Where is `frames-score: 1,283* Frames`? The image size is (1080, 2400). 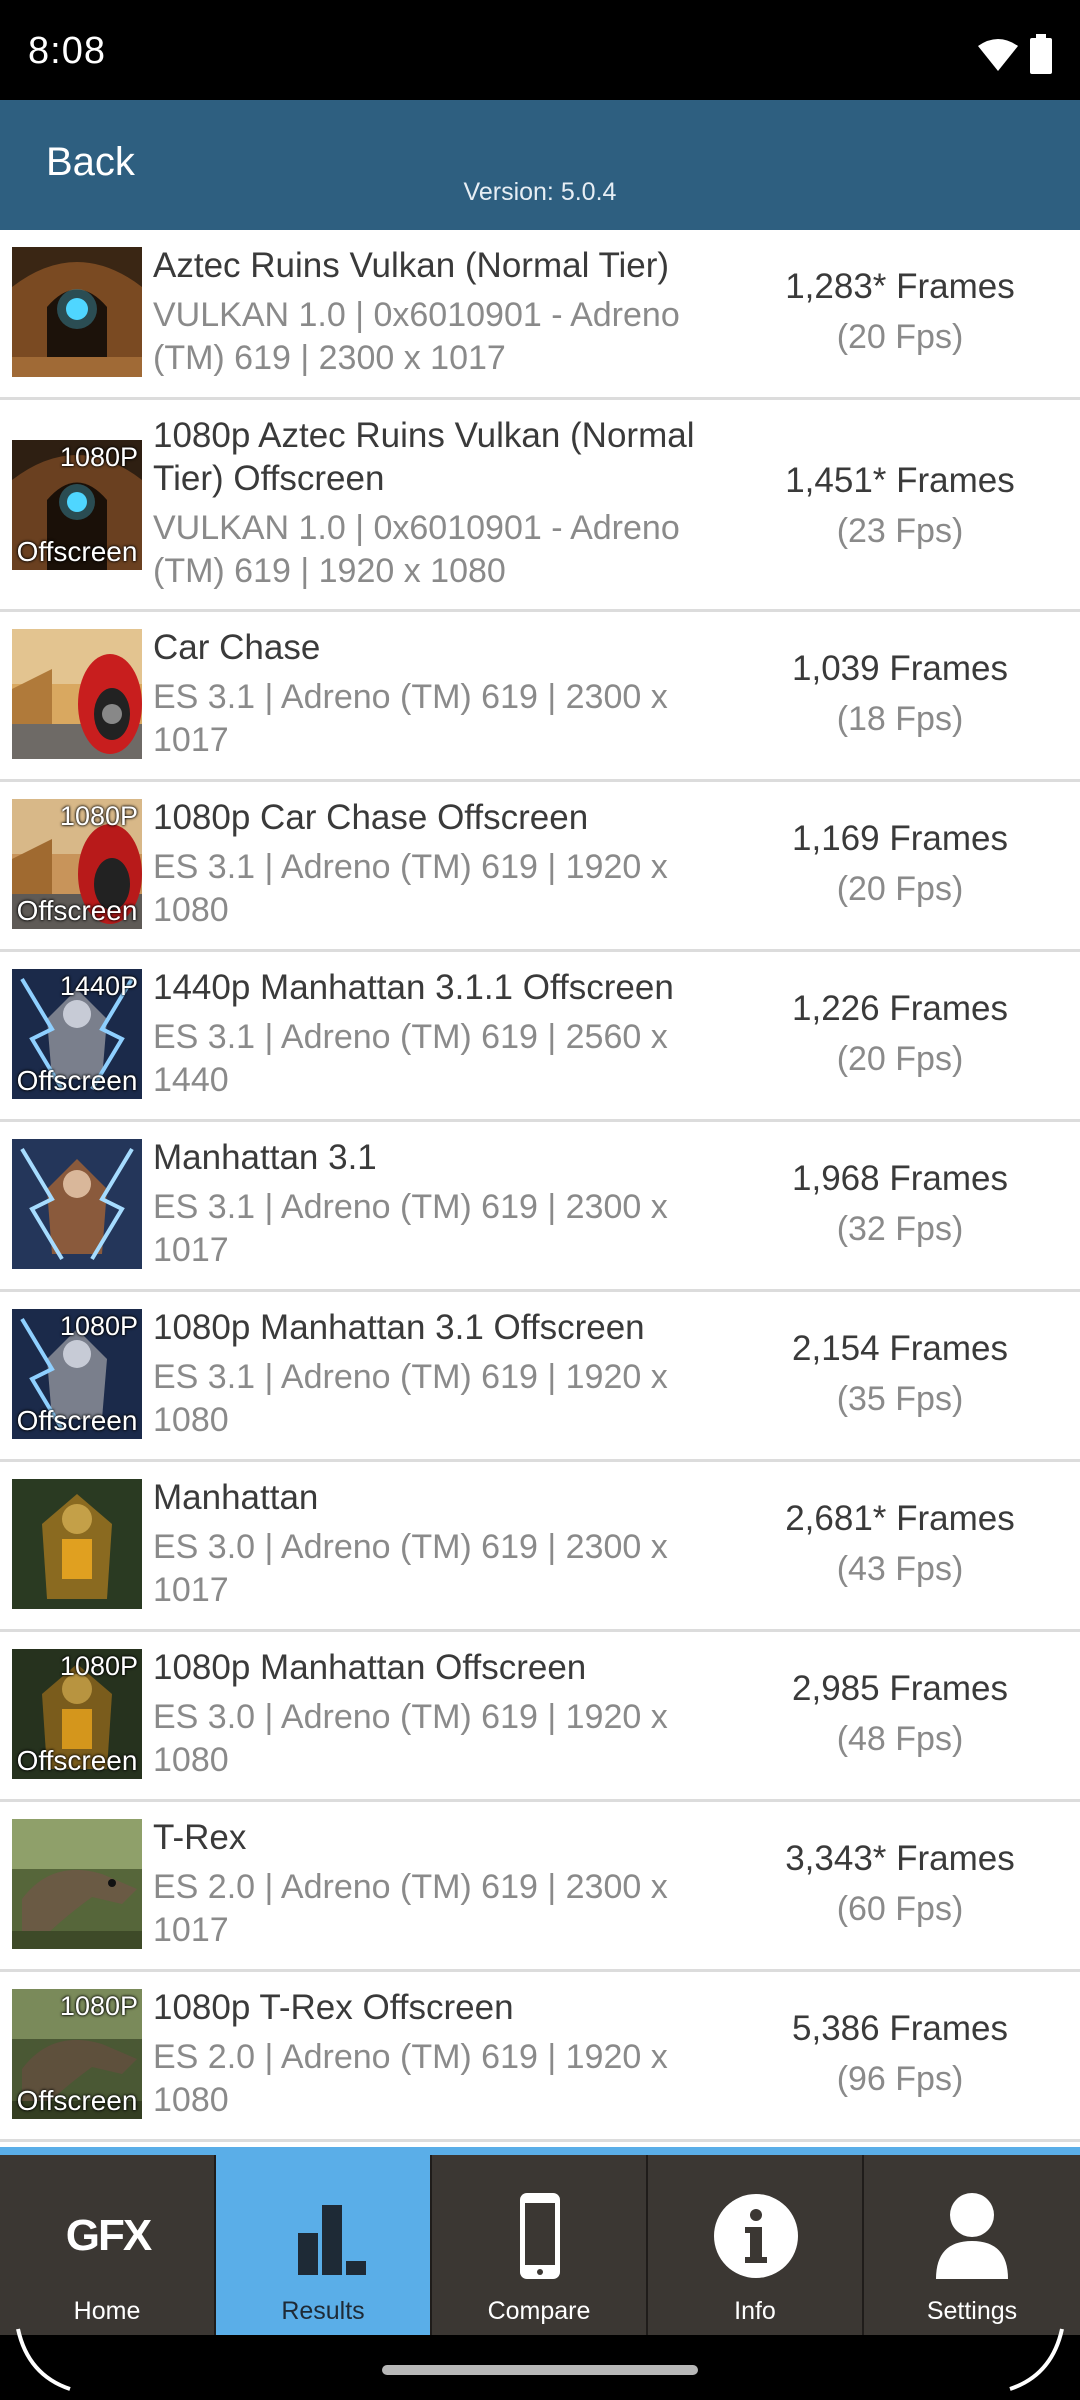 frames-score: 1,283* Frames is located at coordinates (900, 286).